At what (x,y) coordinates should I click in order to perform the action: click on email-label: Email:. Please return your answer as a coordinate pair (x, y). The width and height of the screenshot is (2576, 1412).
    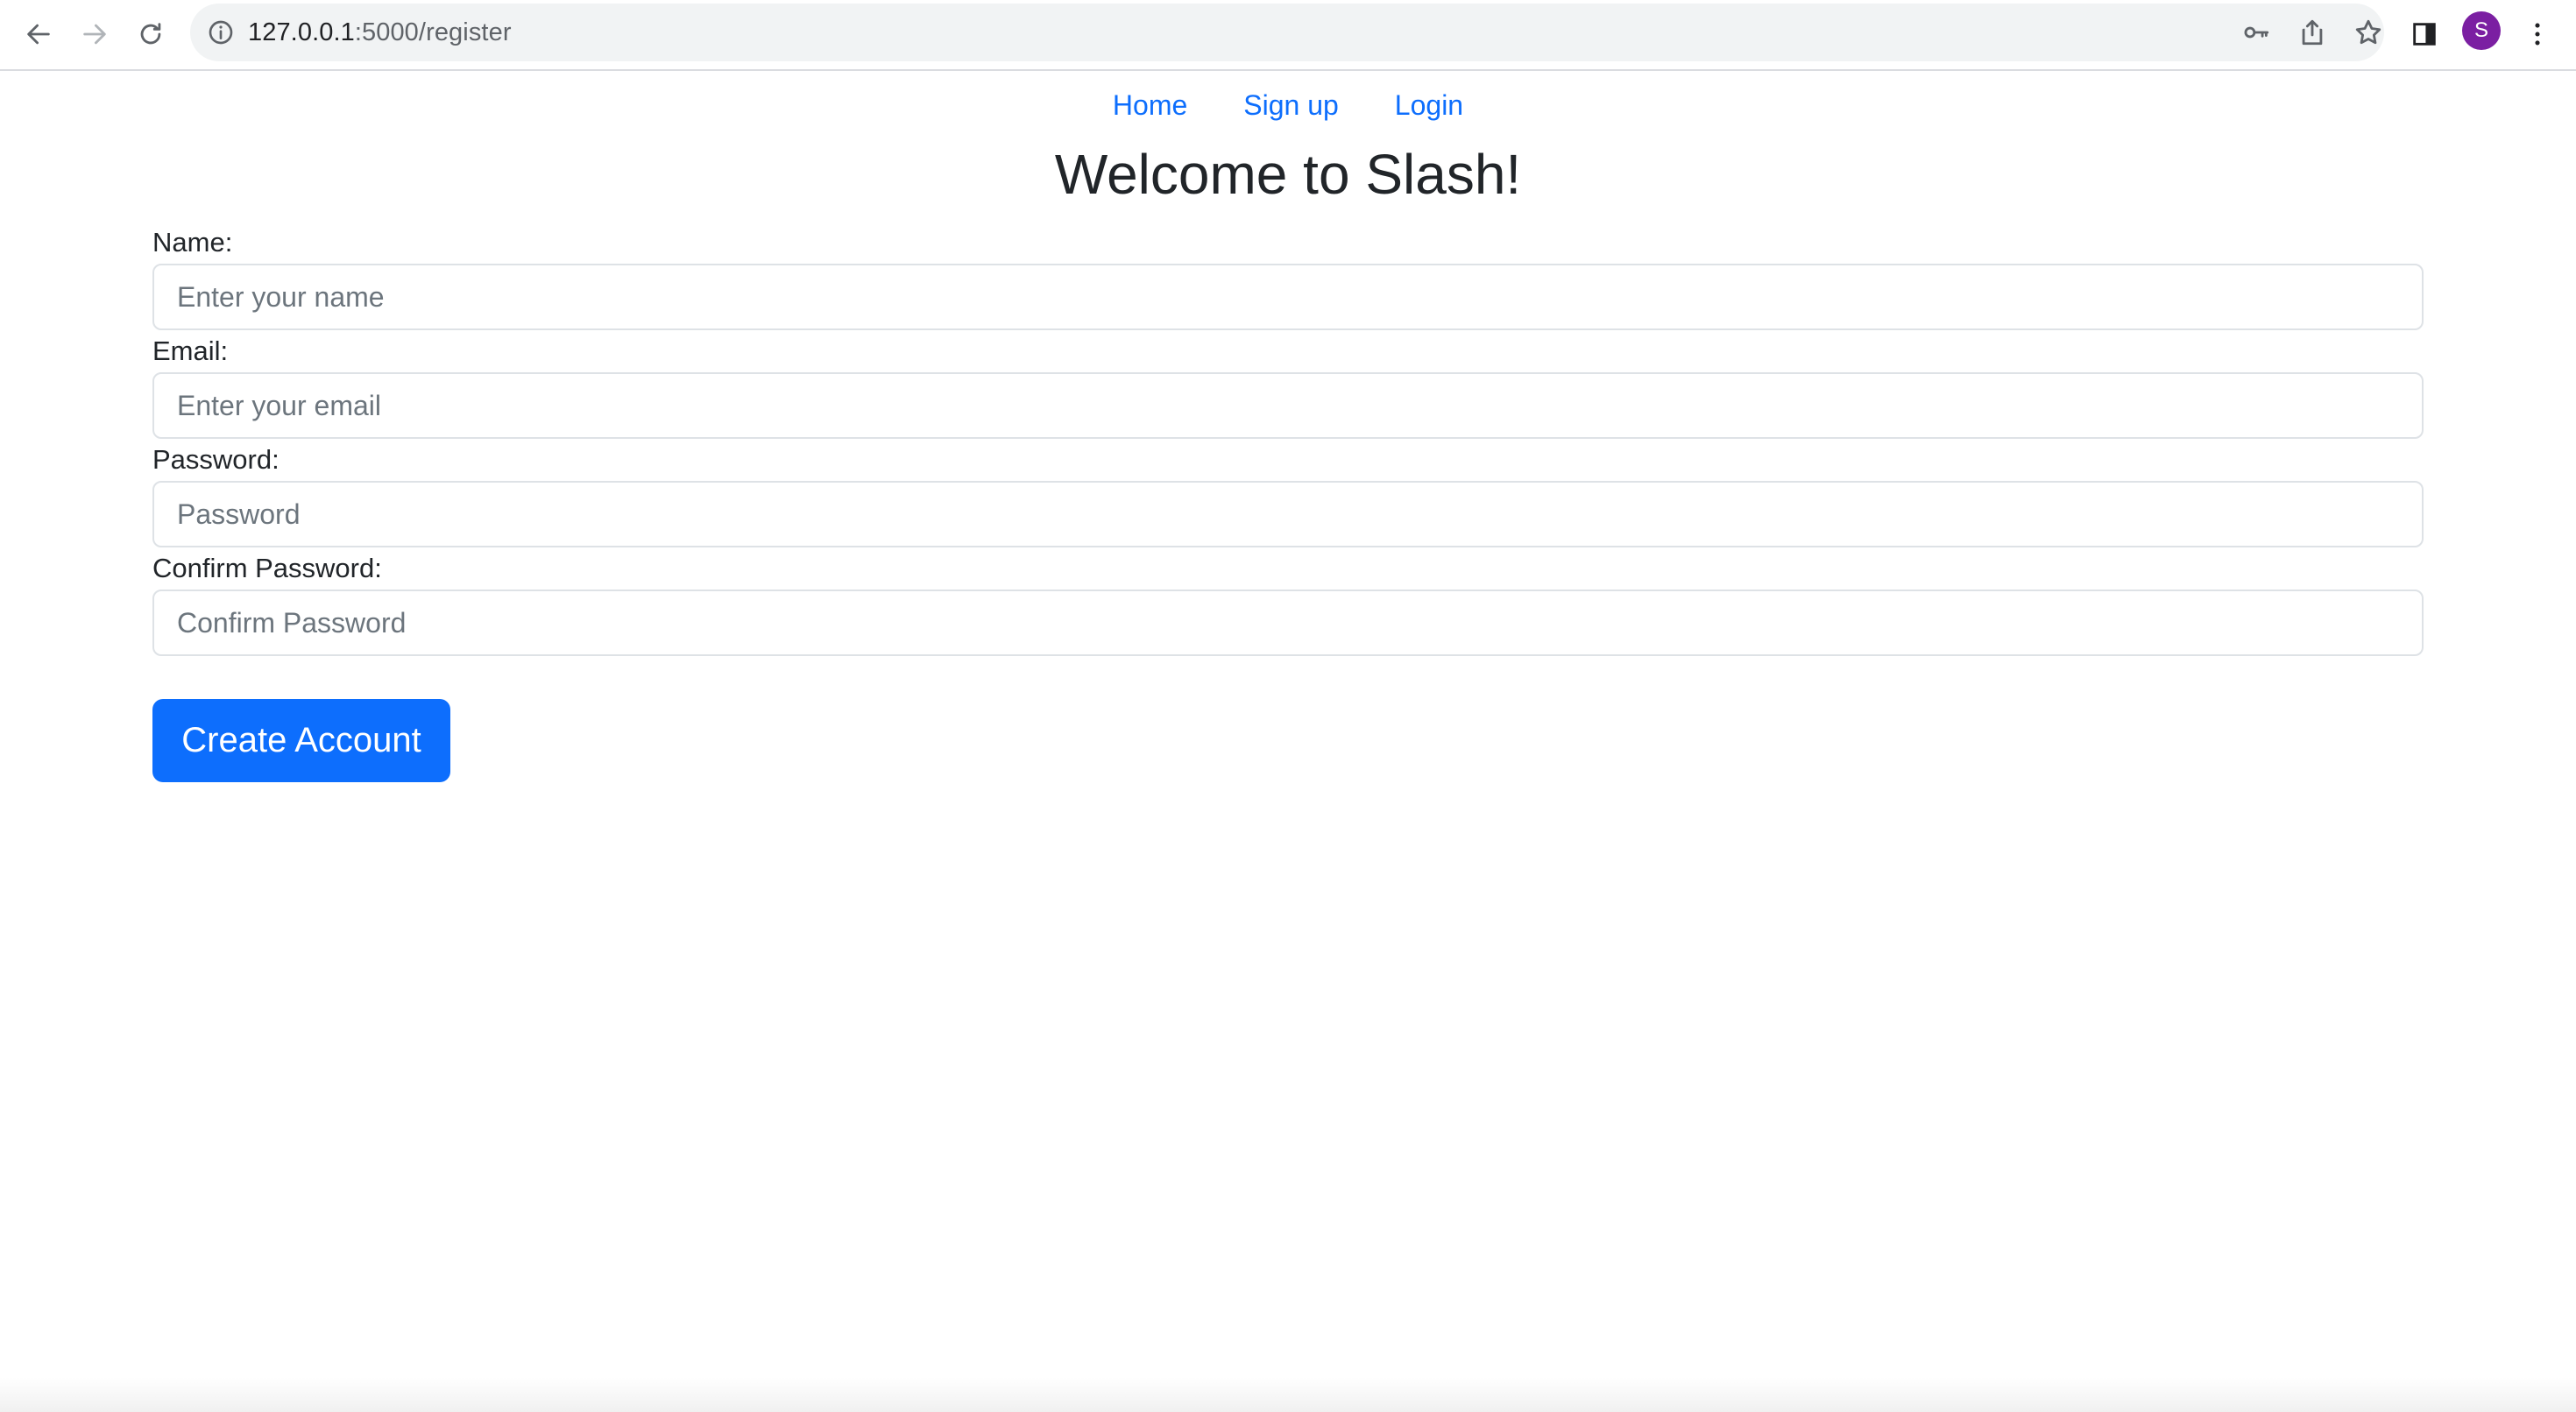
    Looking at the image, I should click on (190, 351).